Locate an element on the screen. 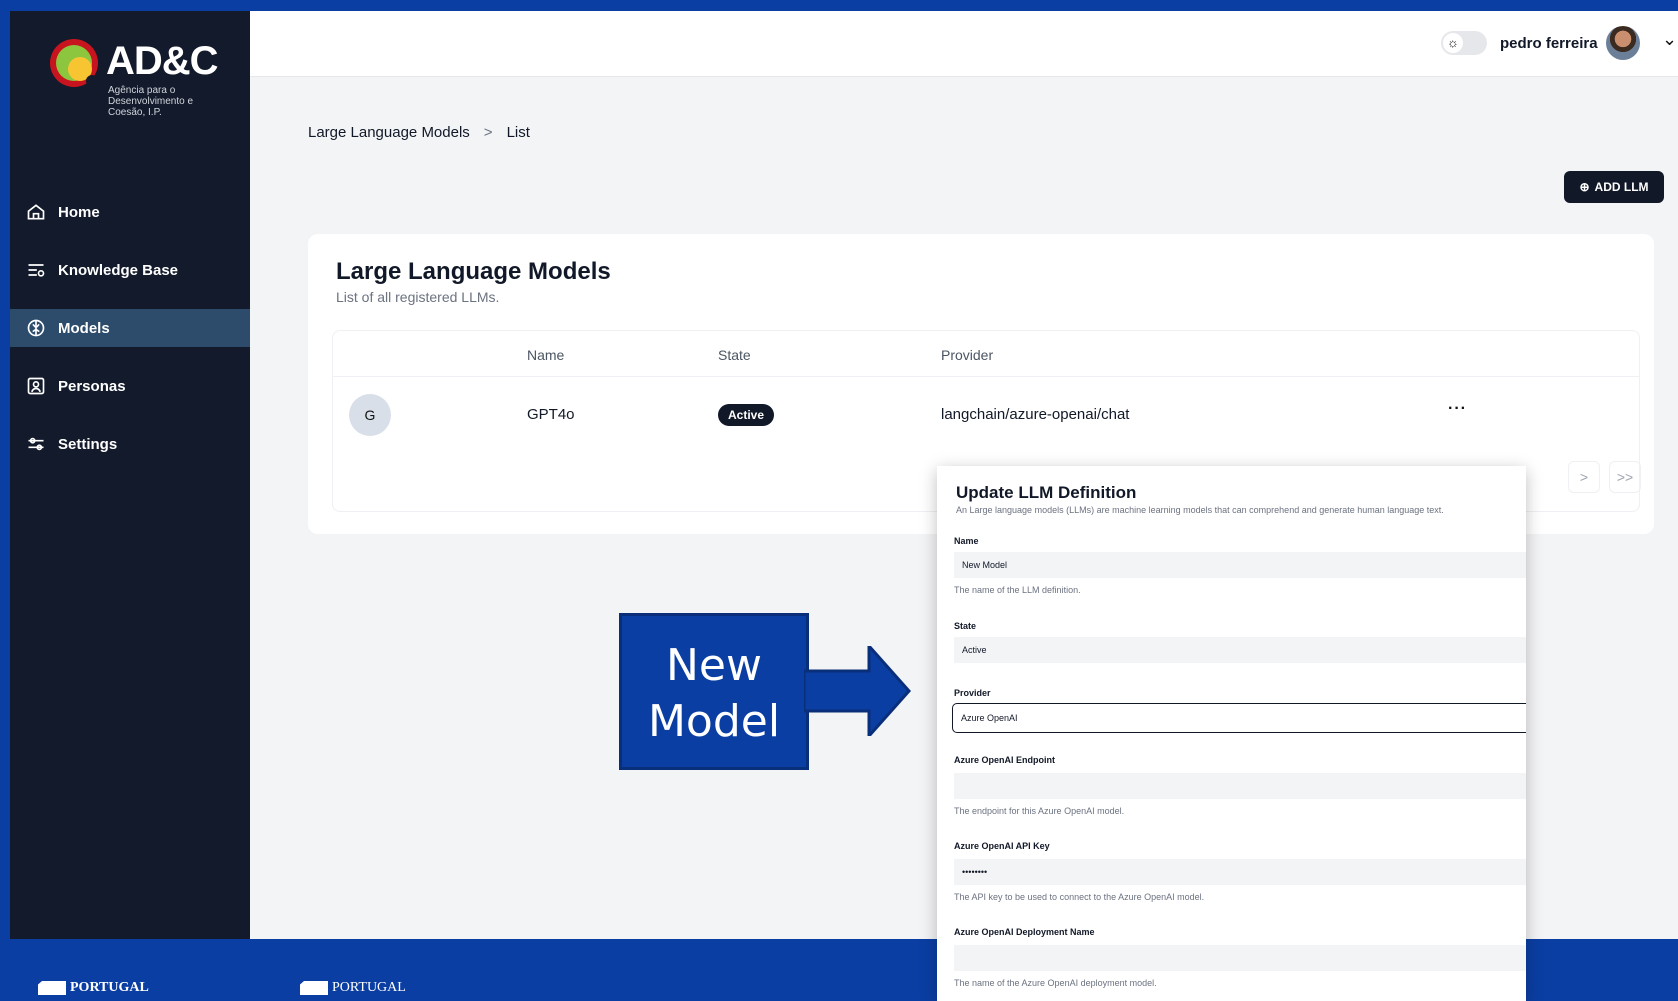 This screenshot has width=1678, height=1001. sidebar-item-models: Models is located at coordinates (130, 328).